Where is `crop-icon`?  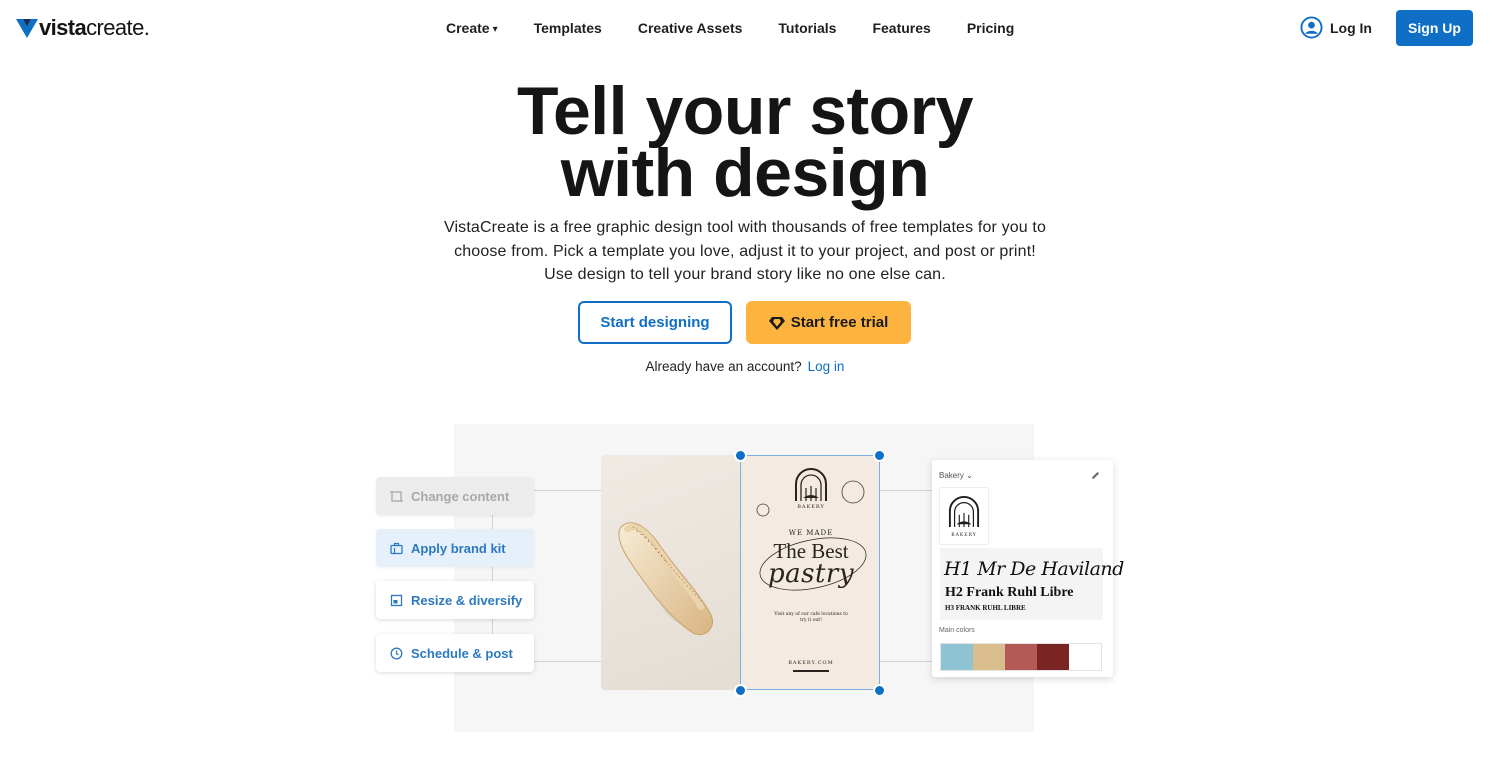 crop-icon is located at coordinates (396, 496).